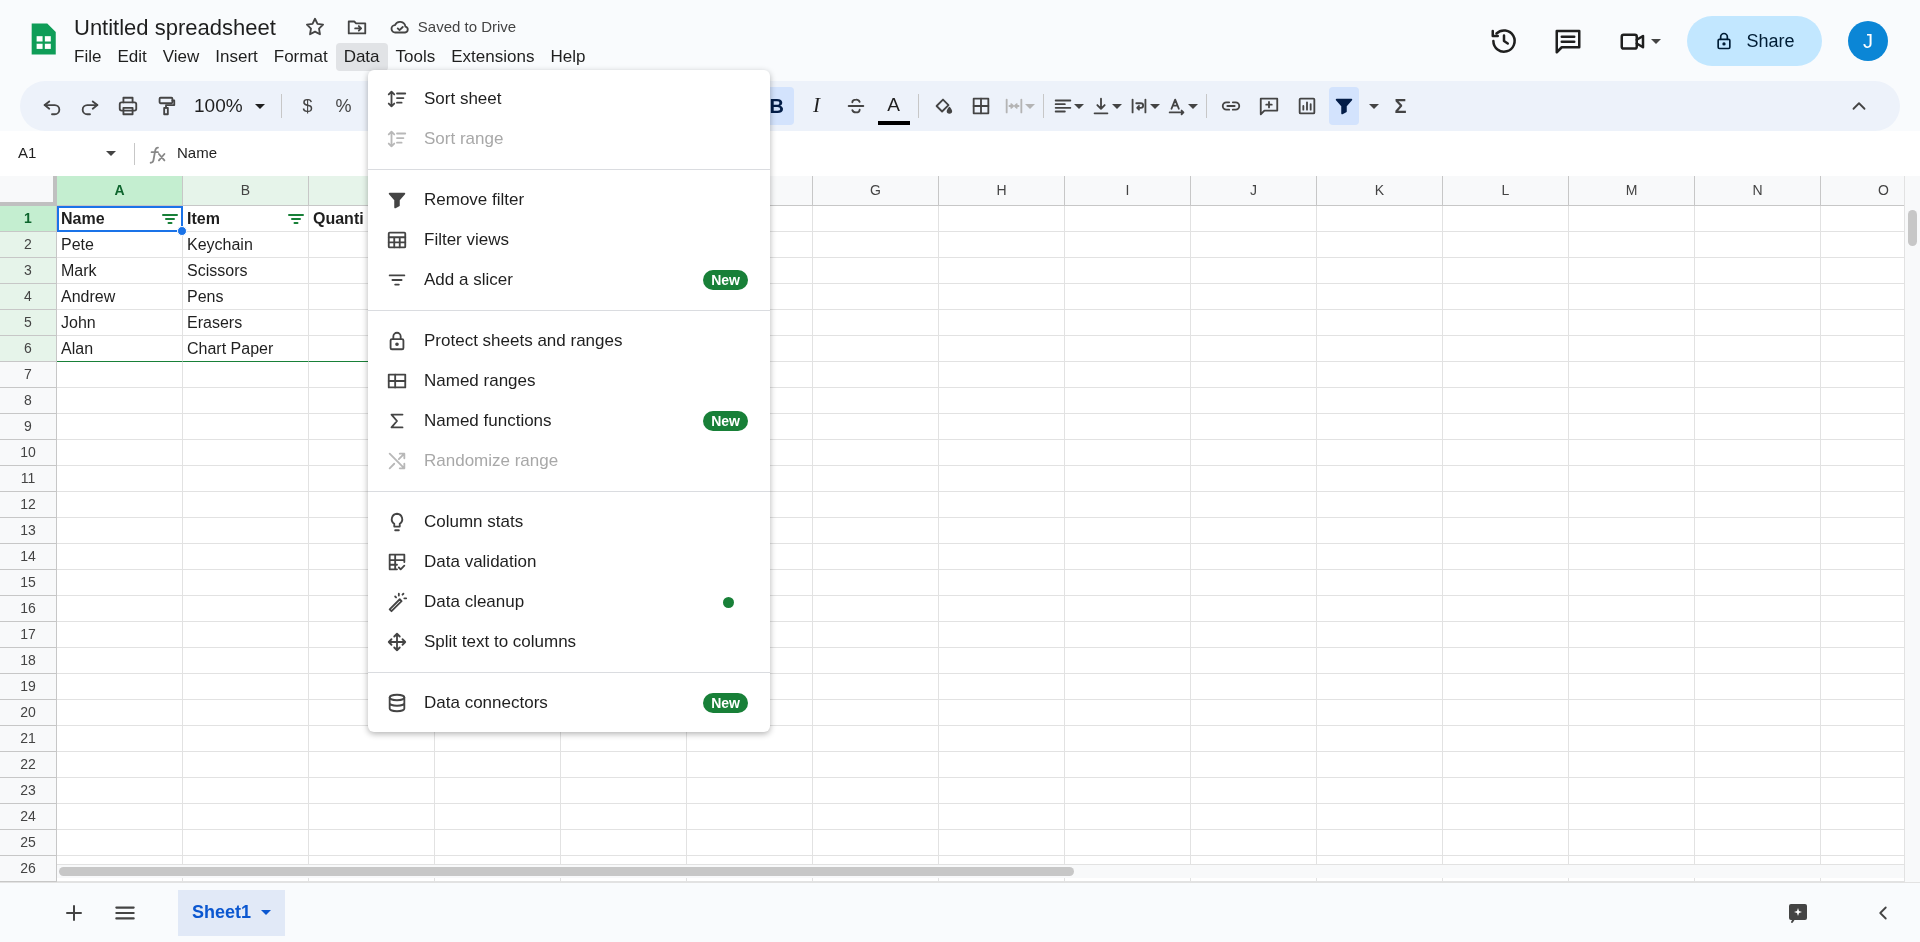  Describe the element at coordinates (204, 218) in the screenshot. I see `cell-text: Item` at that location.